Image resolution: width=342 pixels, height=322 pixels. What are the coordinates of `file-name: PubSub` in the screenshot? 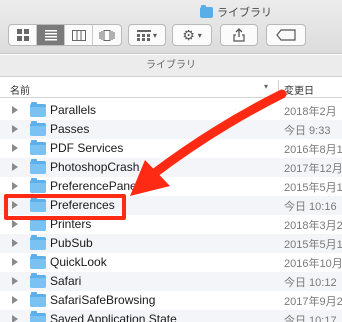 It's located at (71, 243).